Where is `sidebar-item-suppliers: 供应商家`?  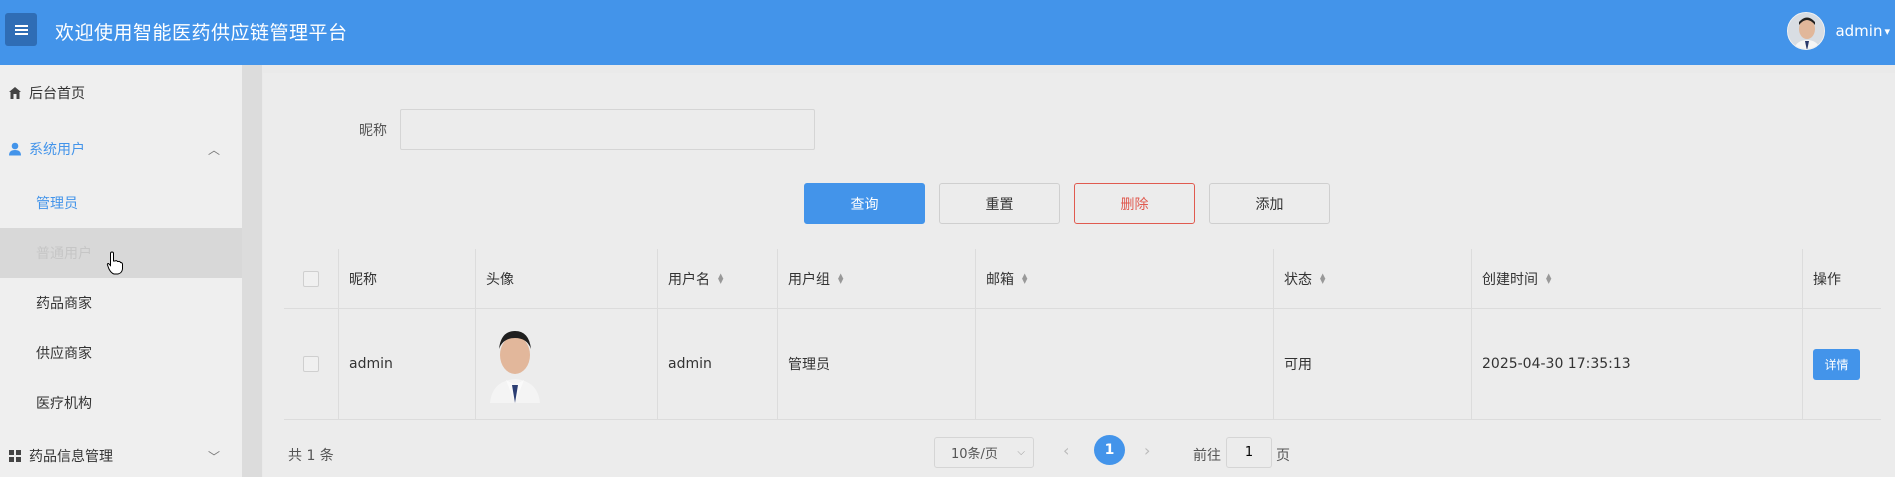
sidebar-item-suppliers: 供应商家 is located at coordinates (121, 353).